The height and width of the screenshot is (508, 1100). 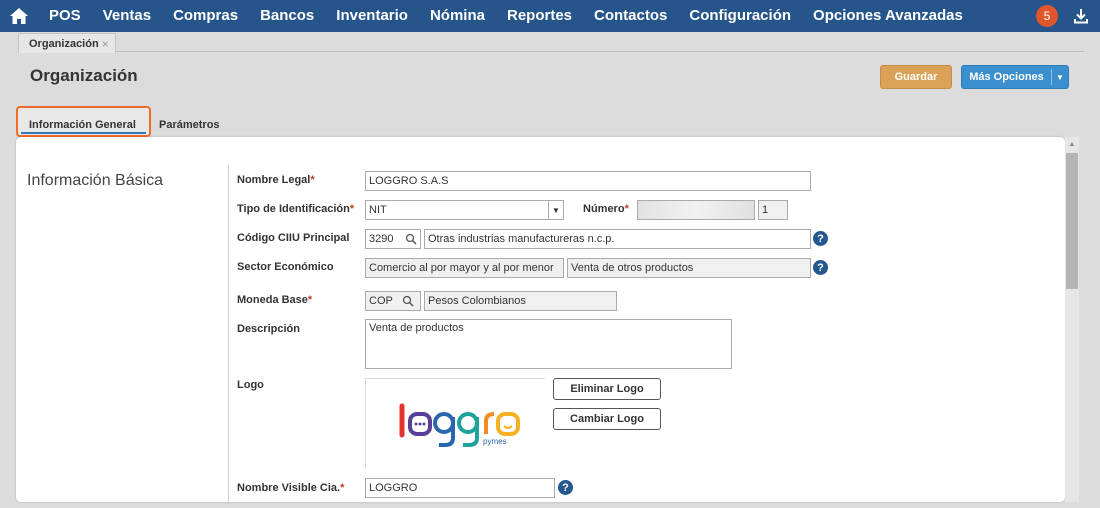 What do you see at coordinates (1047, 16) in the screenshot?
I see `notification-badge: 5` at bounding box center [1047, 16].